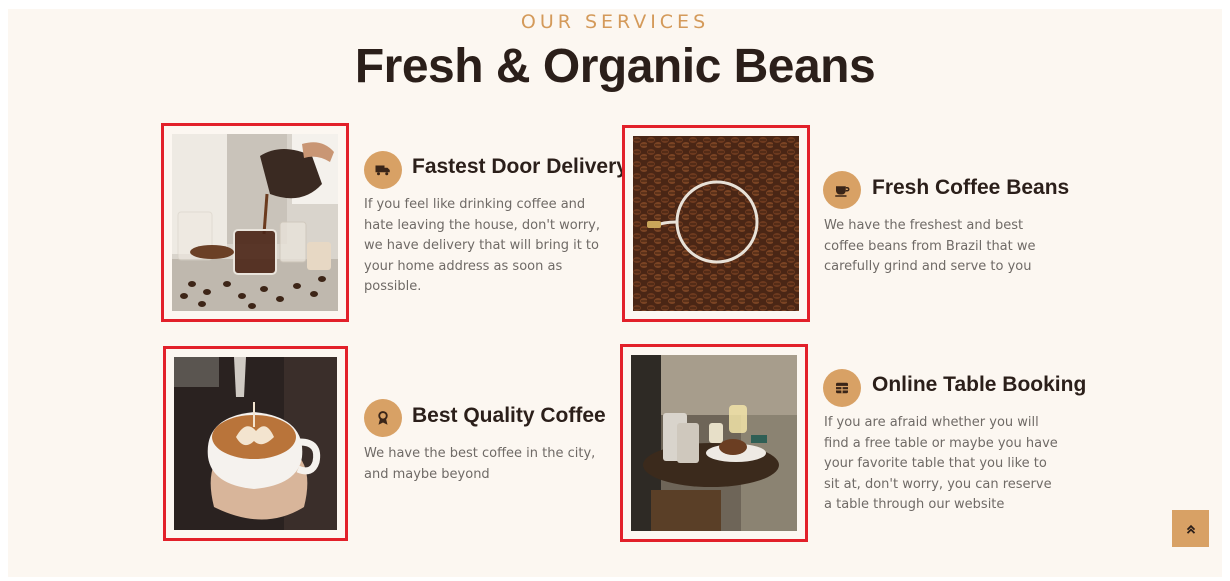 The width and height of the screenshot is (1230, 581). Describe the element at coordinates (615, 22) in the screenshot. I see `section-eyebrow: OUR SERVICES` at that location.